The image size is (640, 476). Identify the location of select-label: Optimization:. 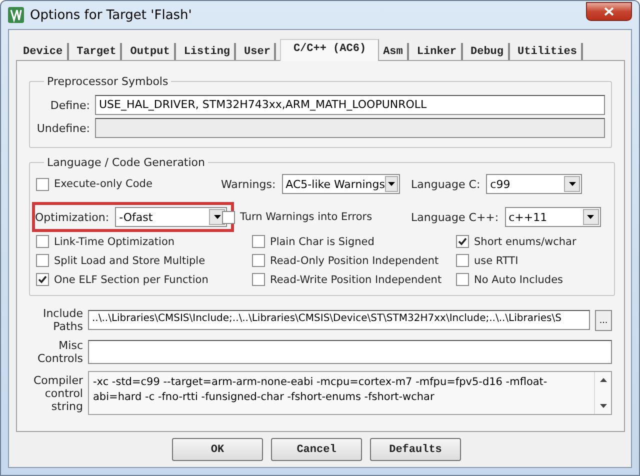
(72, 217).